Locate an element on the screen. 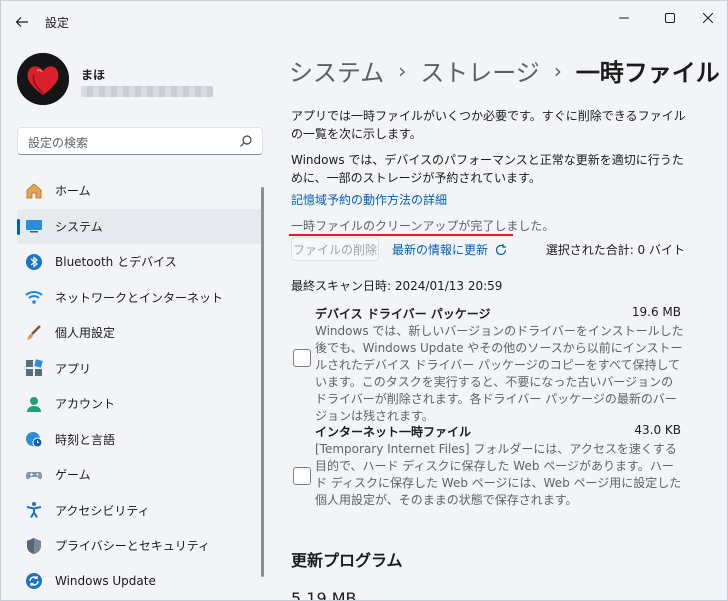 Image resolution: width=728 pixels, height=601 pixels. nav-item-accounts: アカウント is located at coordinates (140, 404).